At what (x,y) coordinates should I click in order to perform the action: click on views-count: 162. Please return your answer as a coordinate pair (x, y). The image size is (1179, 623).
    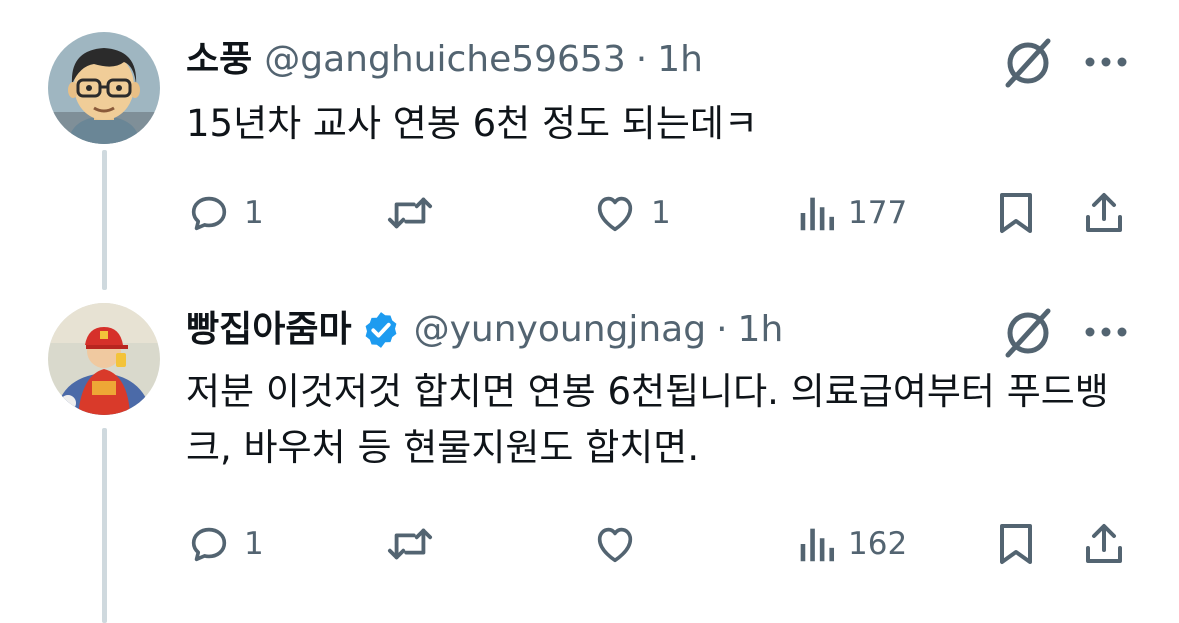
    Looking at the image, I should click on (878, 544).